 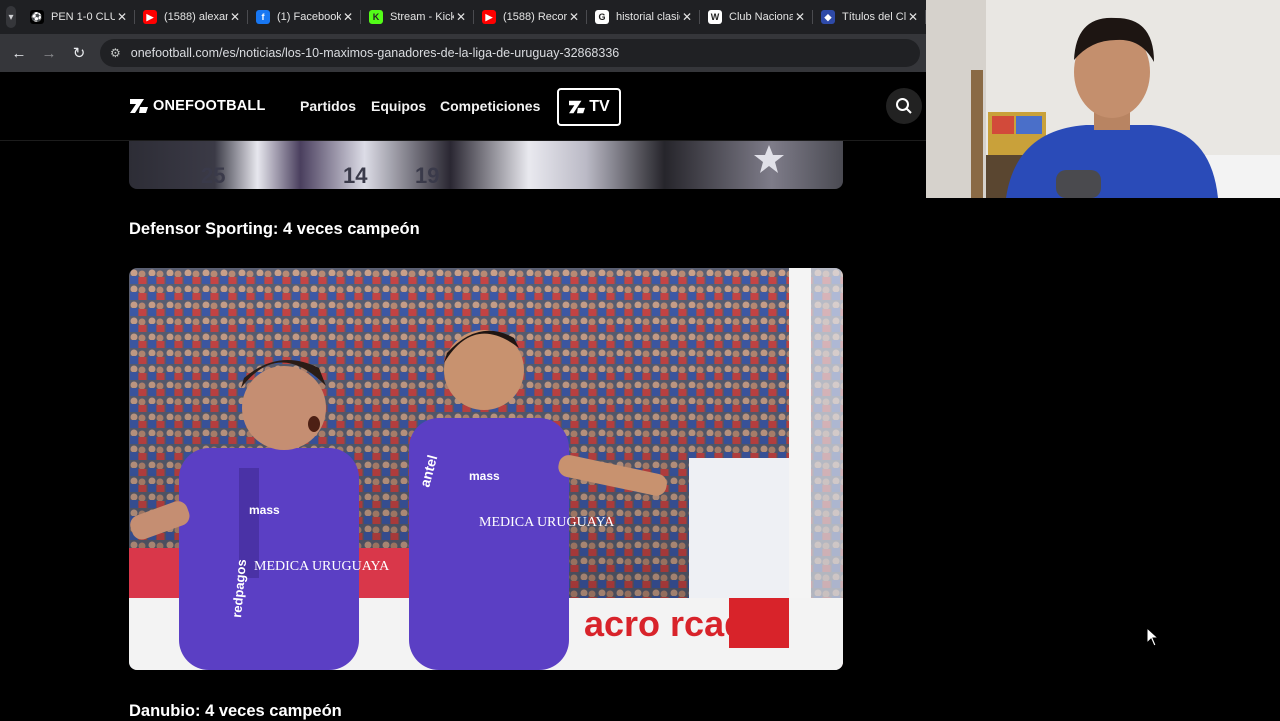 I want to click on nav-competiciones: Competiciones, so click(x=490, y=106).